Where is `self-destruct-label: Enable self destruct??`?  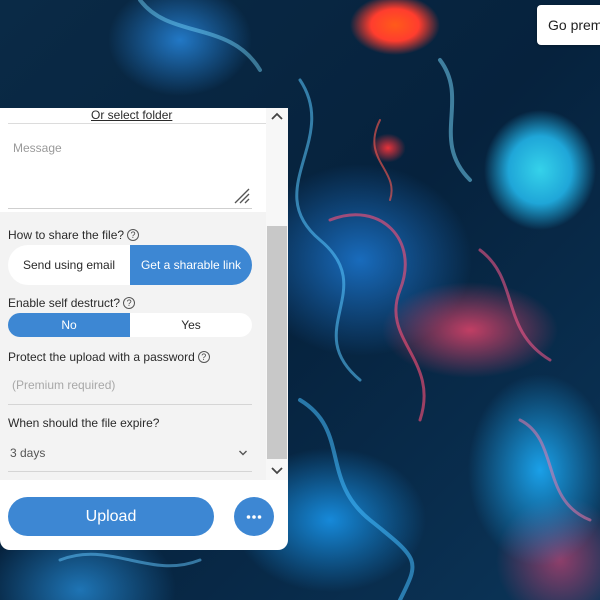
self-destruct-label: Enable self destruct?? is located at coordinates (72, 303).